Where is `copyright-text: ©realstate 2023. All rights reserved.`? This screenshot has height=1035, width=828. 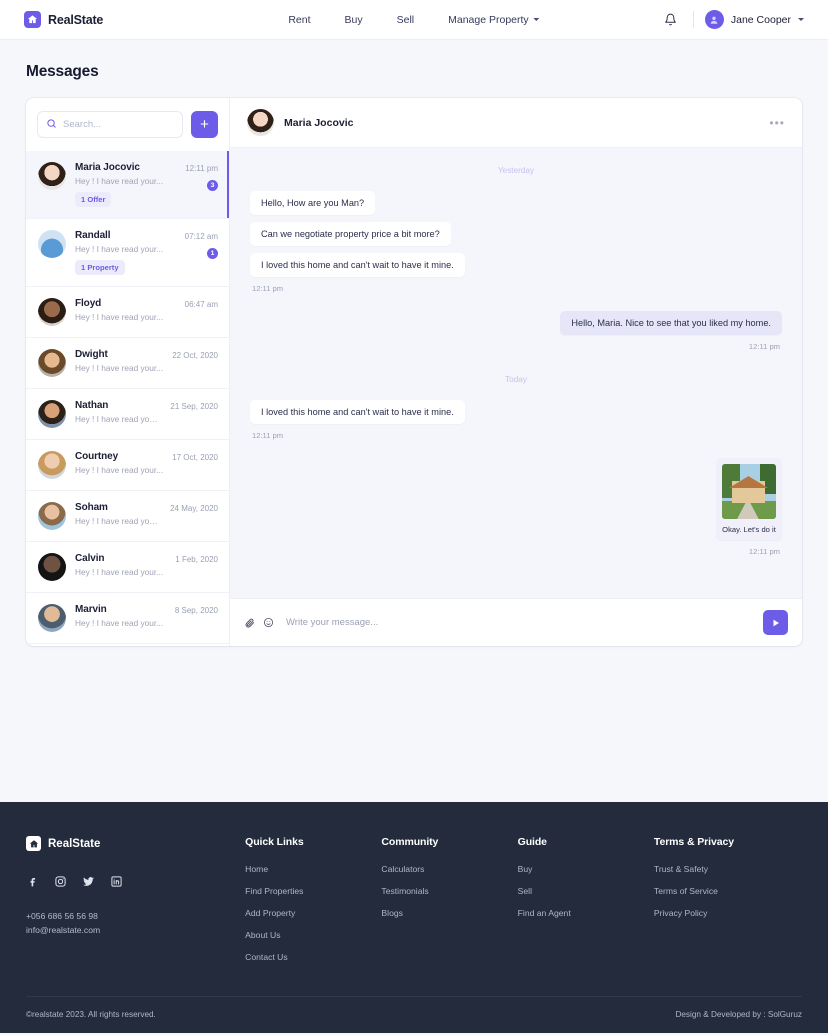 copyright-text: ©realstate 2023. All rights reserved. is located at coordinates (91, 1014).